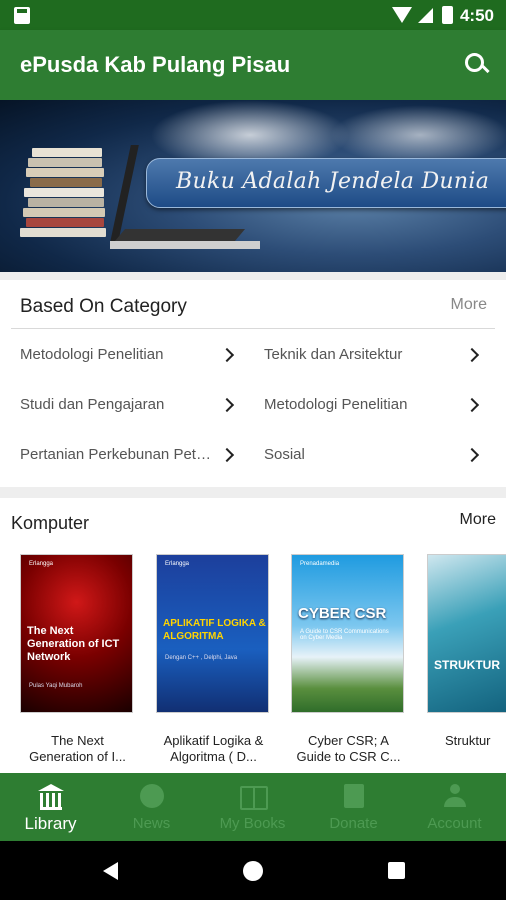 This screenshot has height=900, width=506. Describe the element at coordinates (103, 306) in the screenshot. I see `category-heading: Based On Category` at that location.